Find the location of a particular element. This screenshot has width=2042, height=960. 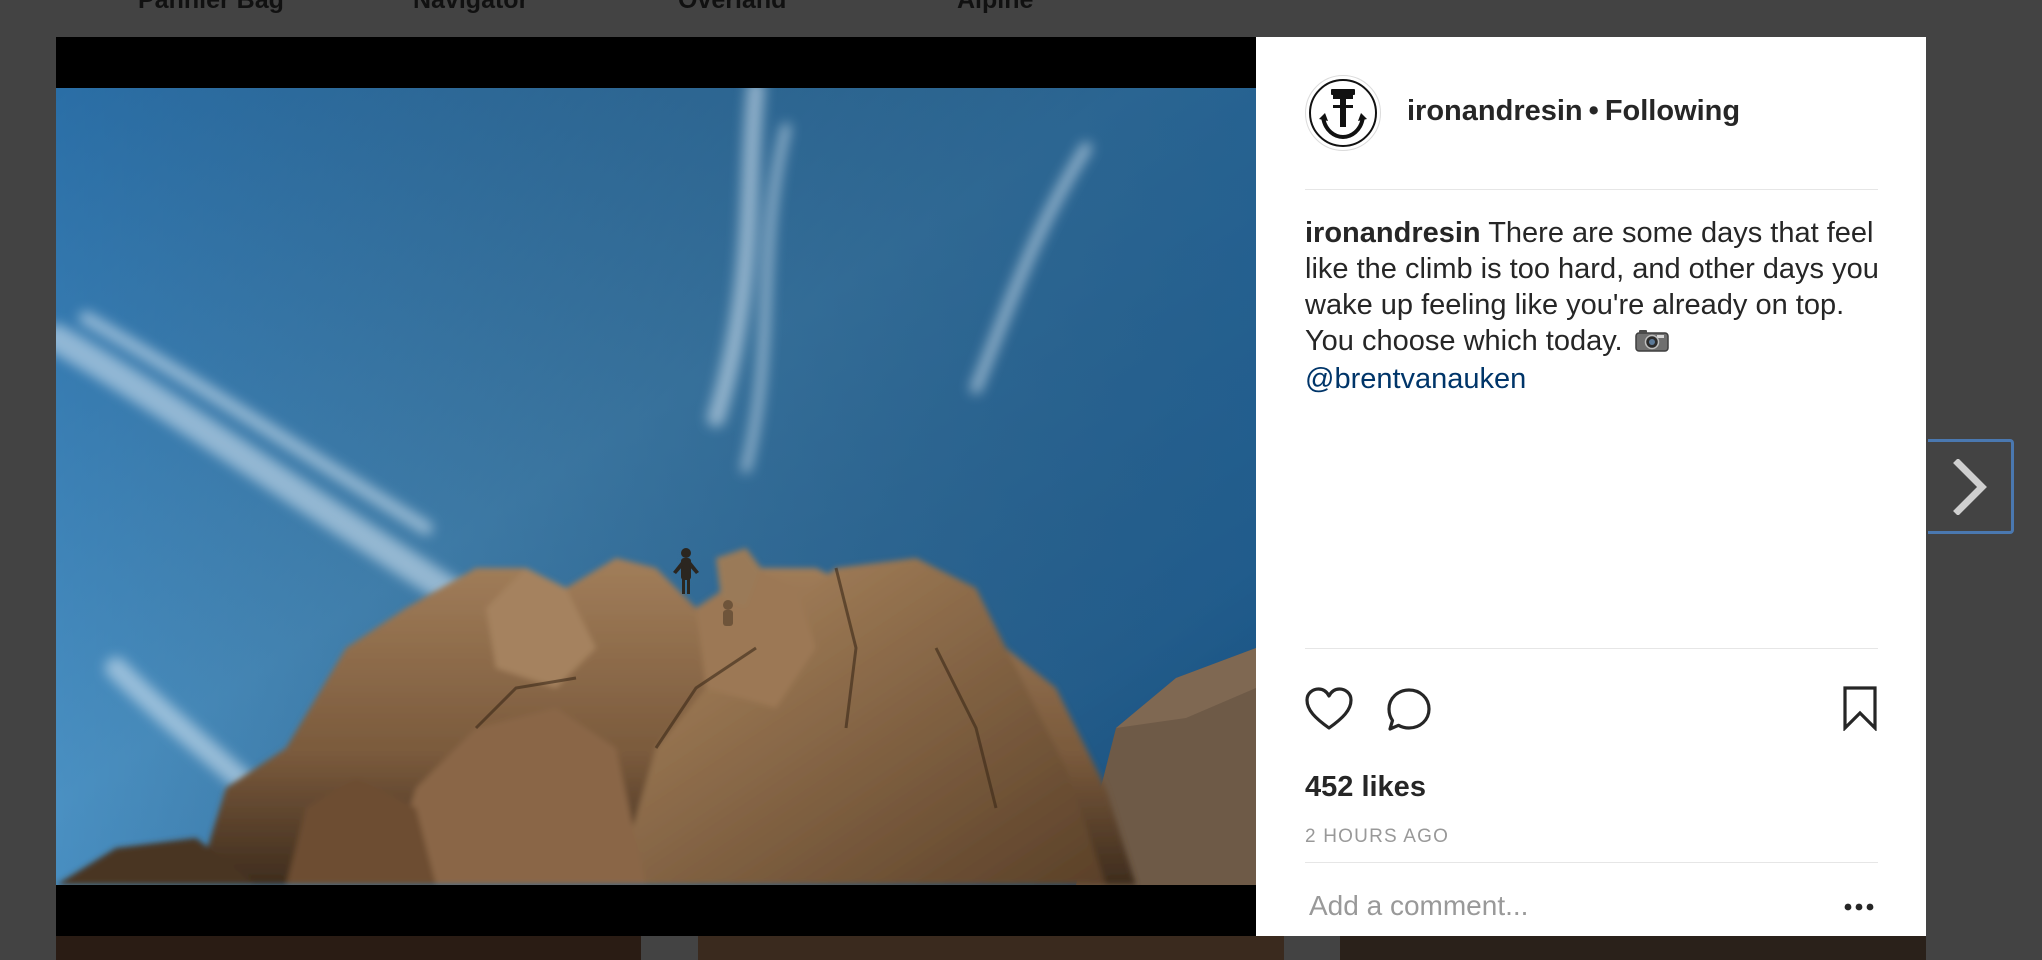

like-button is located at coordinates (1329, 709).